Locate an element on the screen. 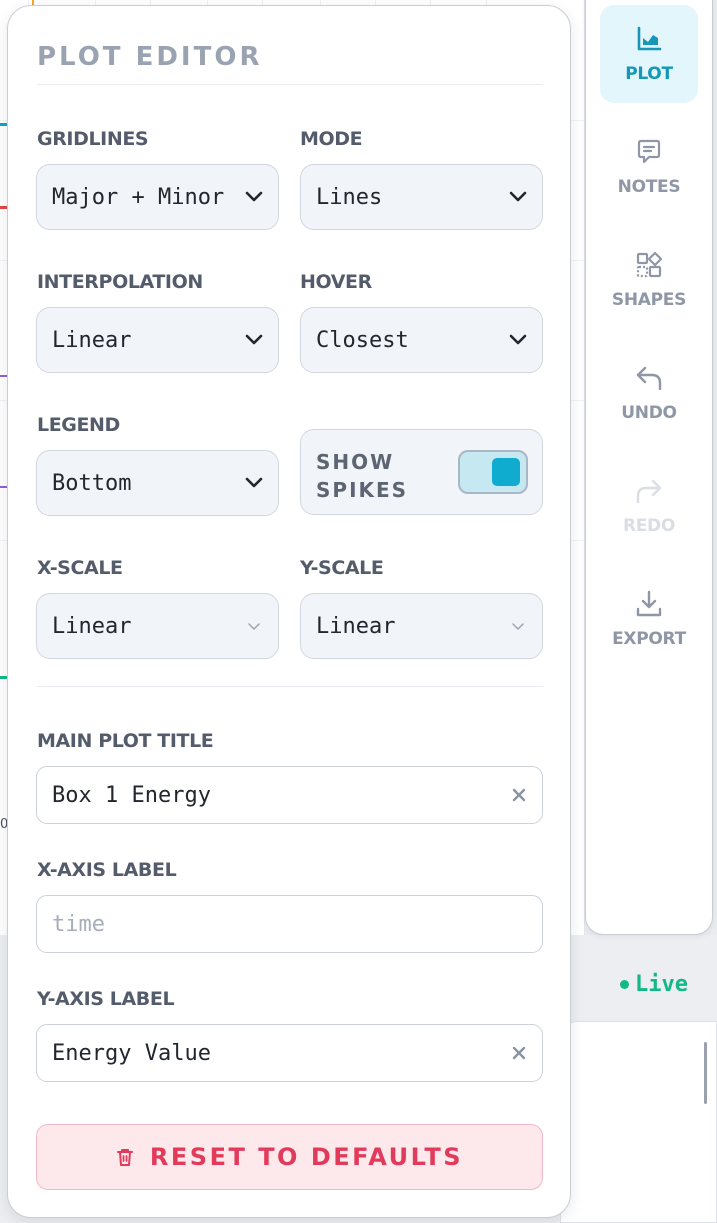  toolbar-plot-label: PLOT is located at coordinates (649, 74).